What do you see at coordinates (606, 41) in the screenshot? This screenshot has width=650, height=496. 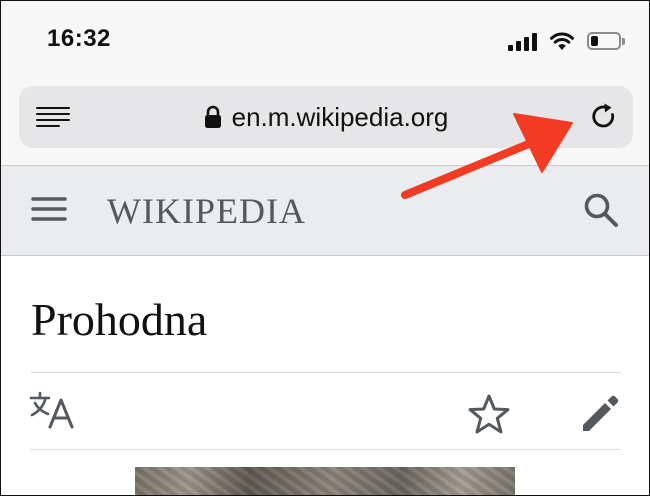 I see `battery-icon` at bounding box center [606, 41].